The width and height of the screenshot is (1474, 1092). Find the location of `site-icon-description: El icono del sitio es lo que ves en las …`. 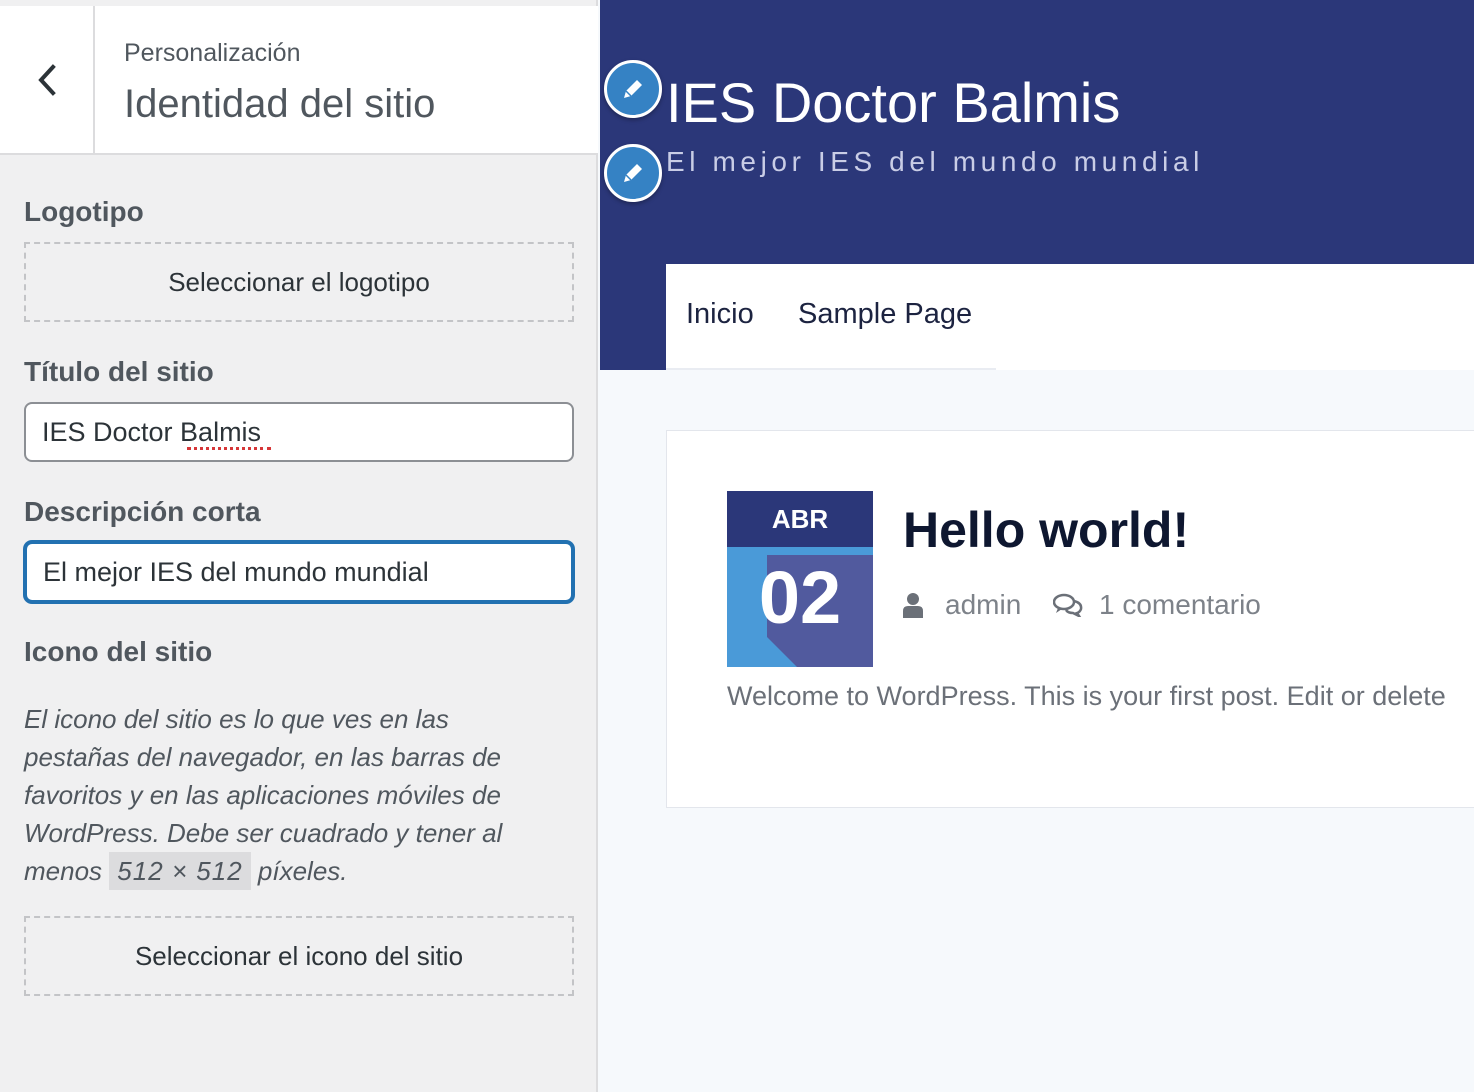

site-icon-description: El icono del sitio es lo que ves en las … is located at coordinates (284, 795).